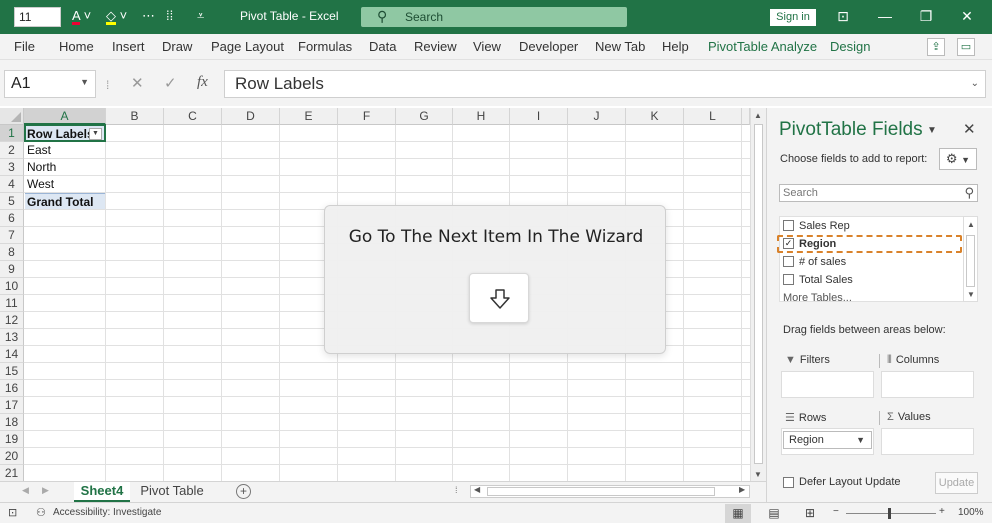 Image resolution: width=992 pixels, height=523 pixels. What do you see at coordinates (148, 16) in the screenshot?
I see `borders-icon: ⋯` at bounding box center [148, 16].